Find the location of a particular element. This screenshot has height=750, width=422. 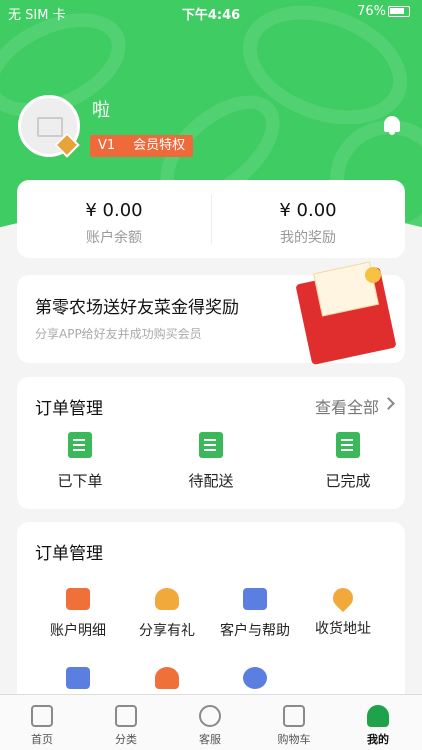

money-bag-icon is located at coordinates (167, 599).